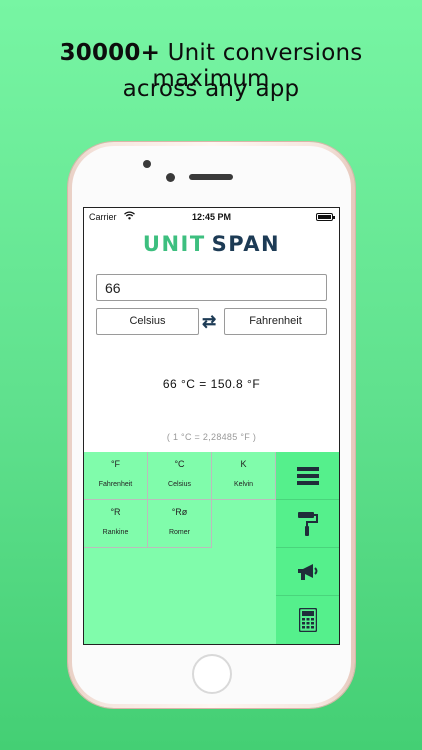 This screenshot has height=750, width=422. I want to click on share-button, so click(307, 572).